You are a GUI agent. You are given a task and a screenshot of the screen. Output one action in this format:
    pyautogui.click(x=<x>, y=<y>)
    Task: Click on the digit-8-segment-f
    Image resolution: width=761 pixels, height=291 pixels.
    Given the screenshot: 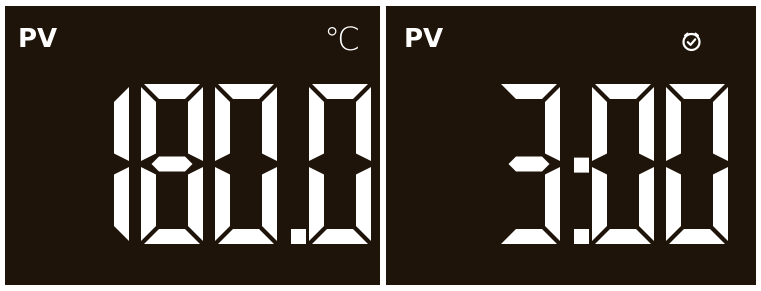 What is the action you would take?
    pyautogui.click(x=148, y=124)
    